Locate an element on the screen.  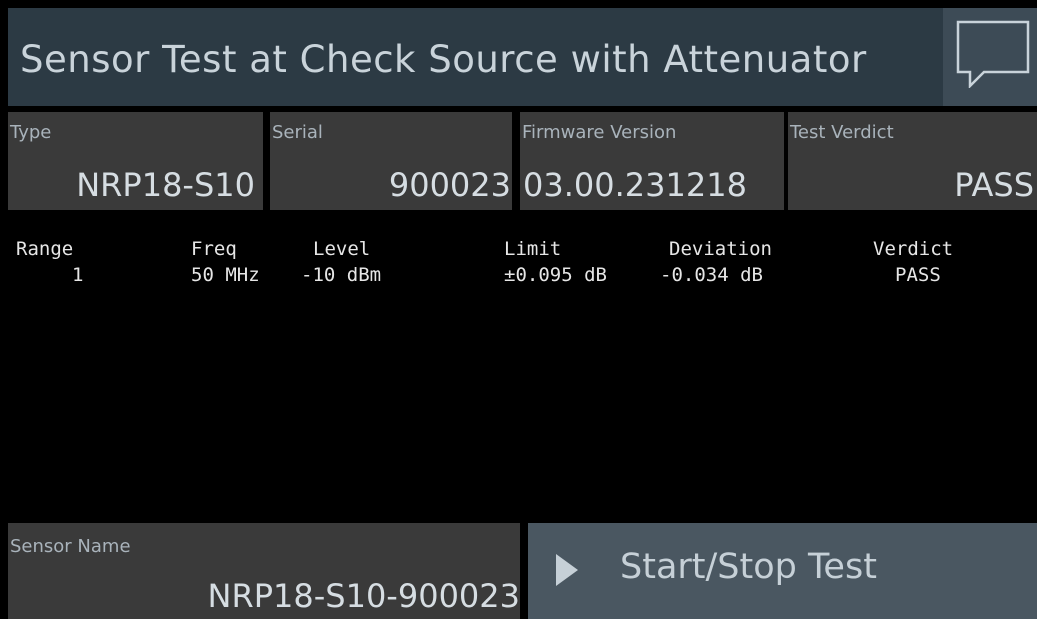
table-cell-verdict: PASS is located at coordinates (918, 275).